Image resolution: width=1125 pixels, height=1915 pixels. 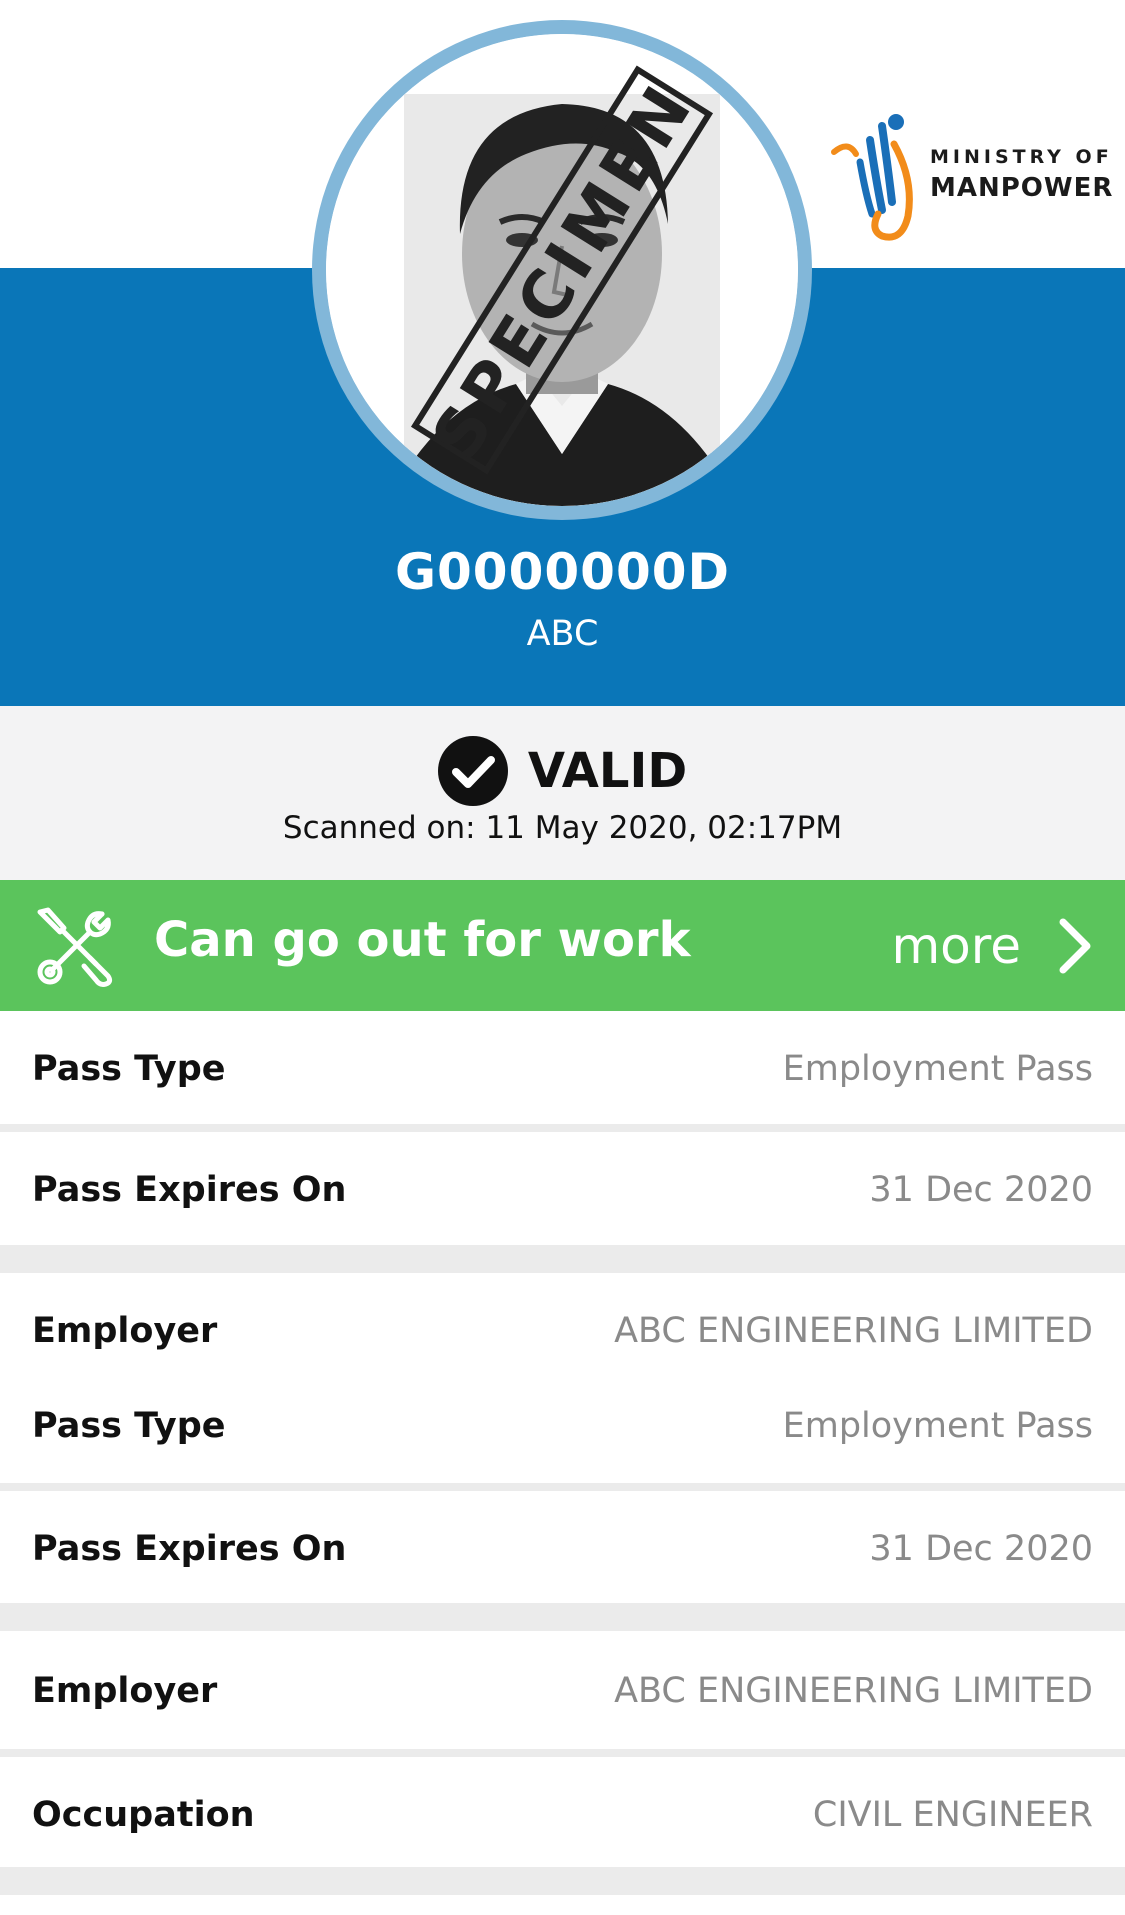 I want to click on validity-status: VALID Scanned on: 11 May 2020, 02:17PM, so click(x=562, y=793).